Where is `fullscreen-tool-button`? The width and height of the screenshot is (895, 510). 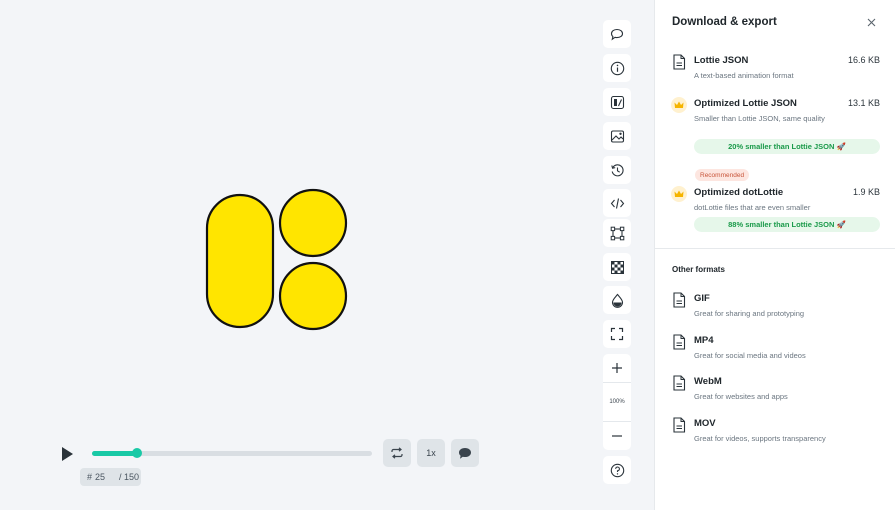 fullscreen-tool-button is located at coordinates (617, 334).